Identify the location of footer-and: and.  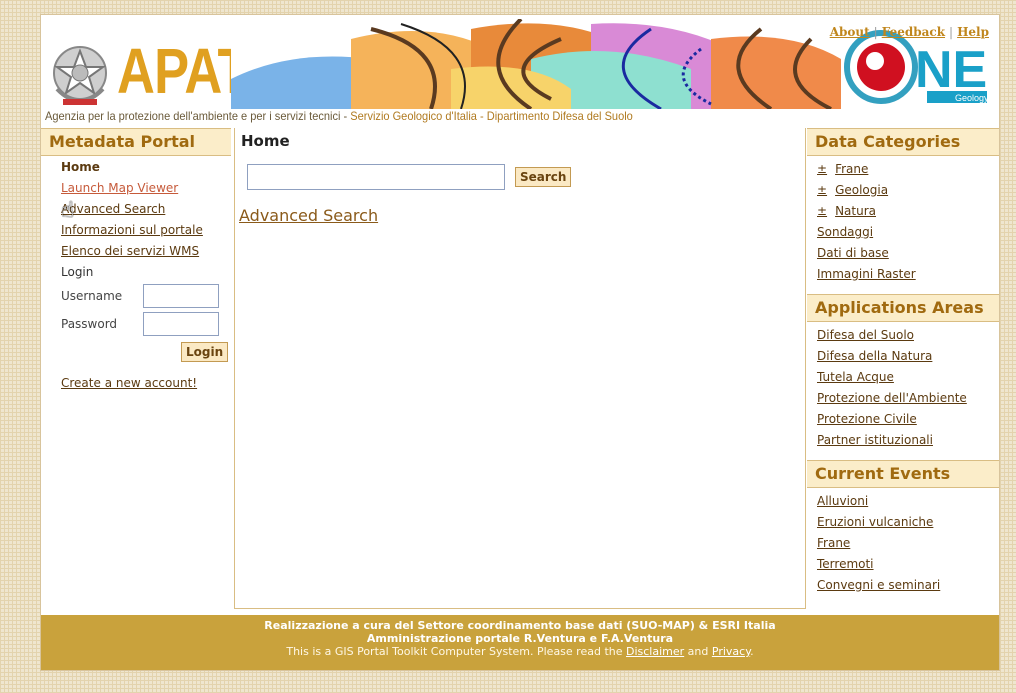
(698, 651).